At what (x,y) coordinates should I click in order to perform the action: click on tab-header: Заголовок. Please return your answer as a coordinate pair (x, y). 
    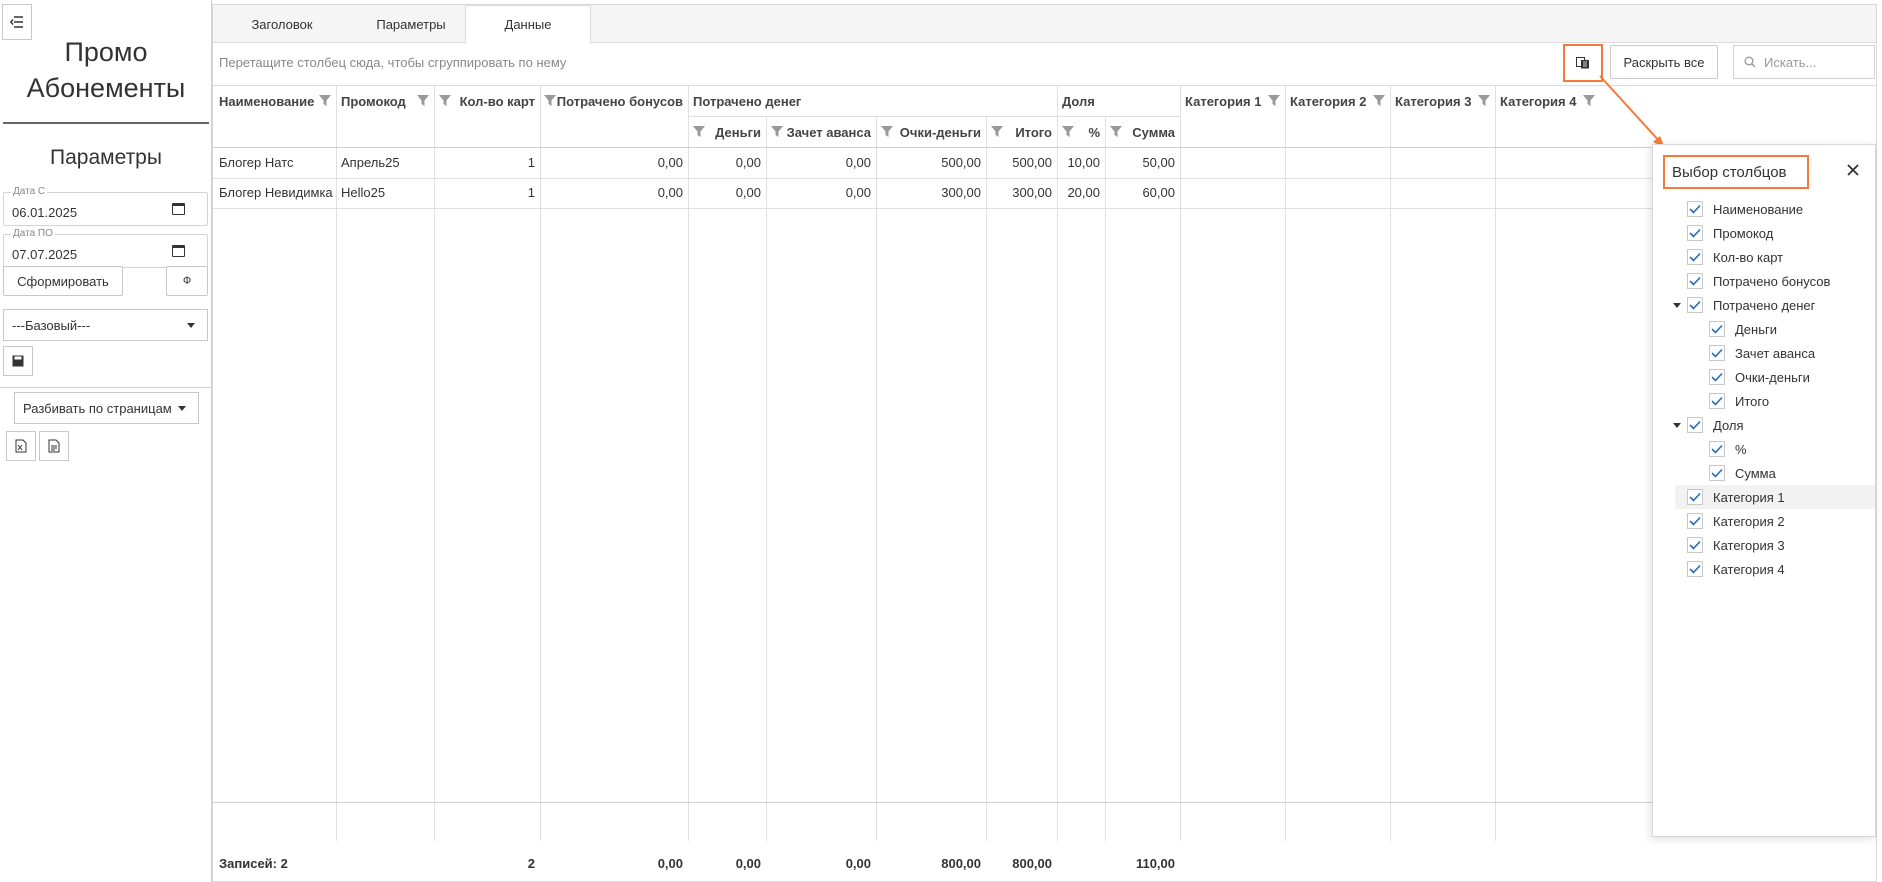
    Looking at the image, I should click on (282, 24).